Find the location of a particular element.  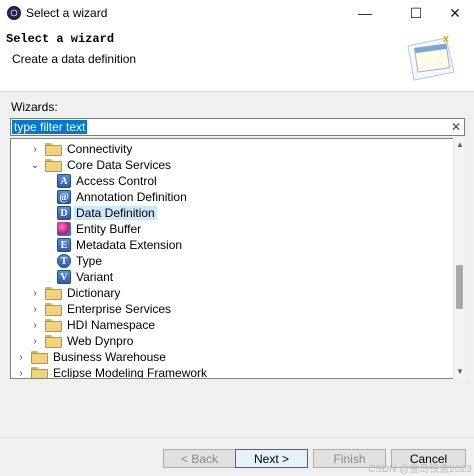

tree-item-label: Eclipse Modeling Framework is located at coordinates (130, 372).